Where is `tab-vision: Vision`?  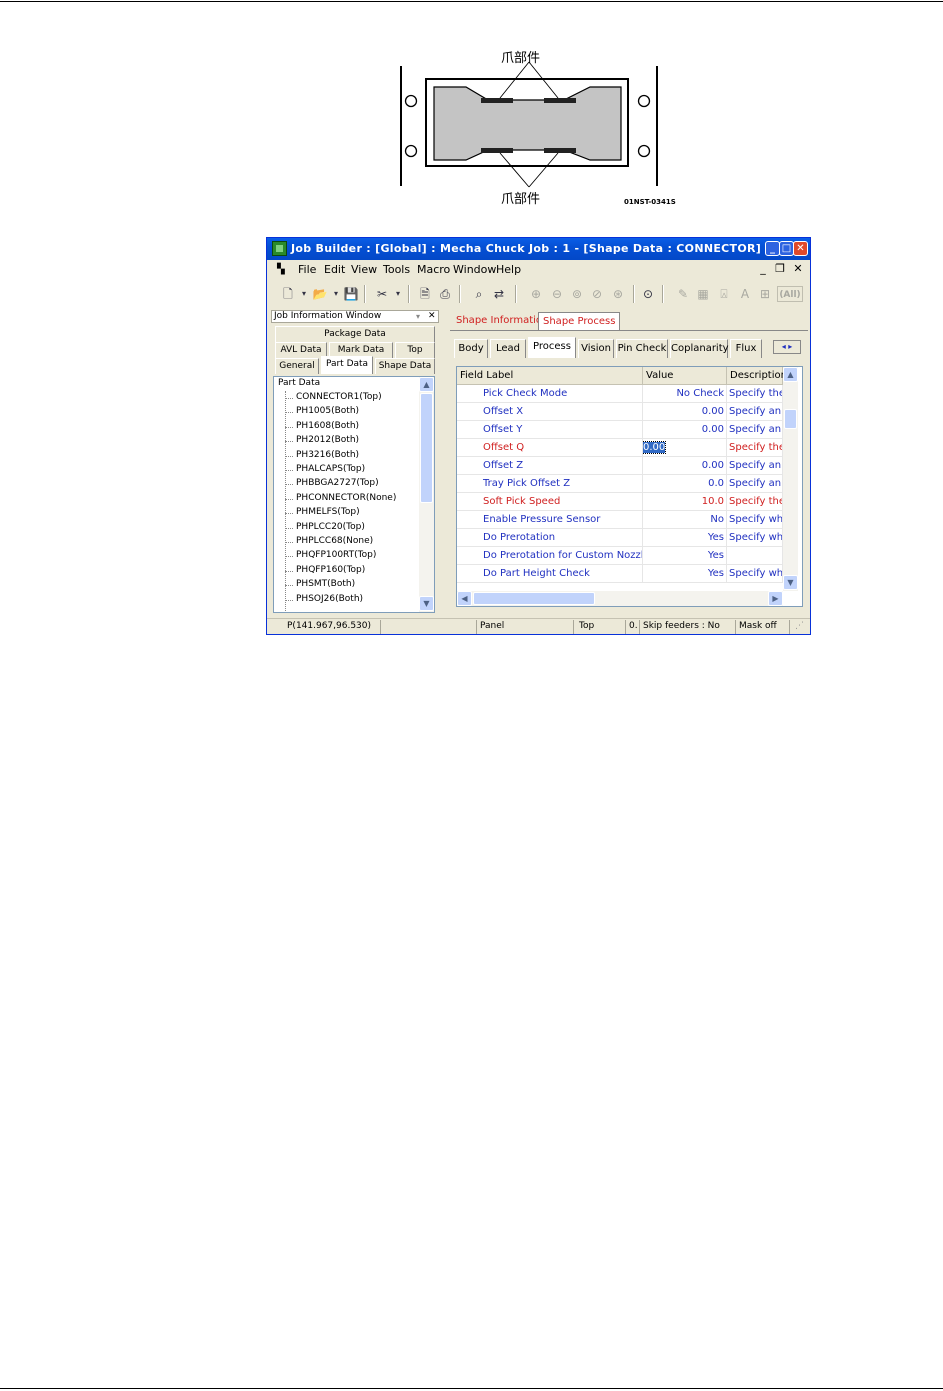
tab-vision: Vision is located at coordinates (596, 348).